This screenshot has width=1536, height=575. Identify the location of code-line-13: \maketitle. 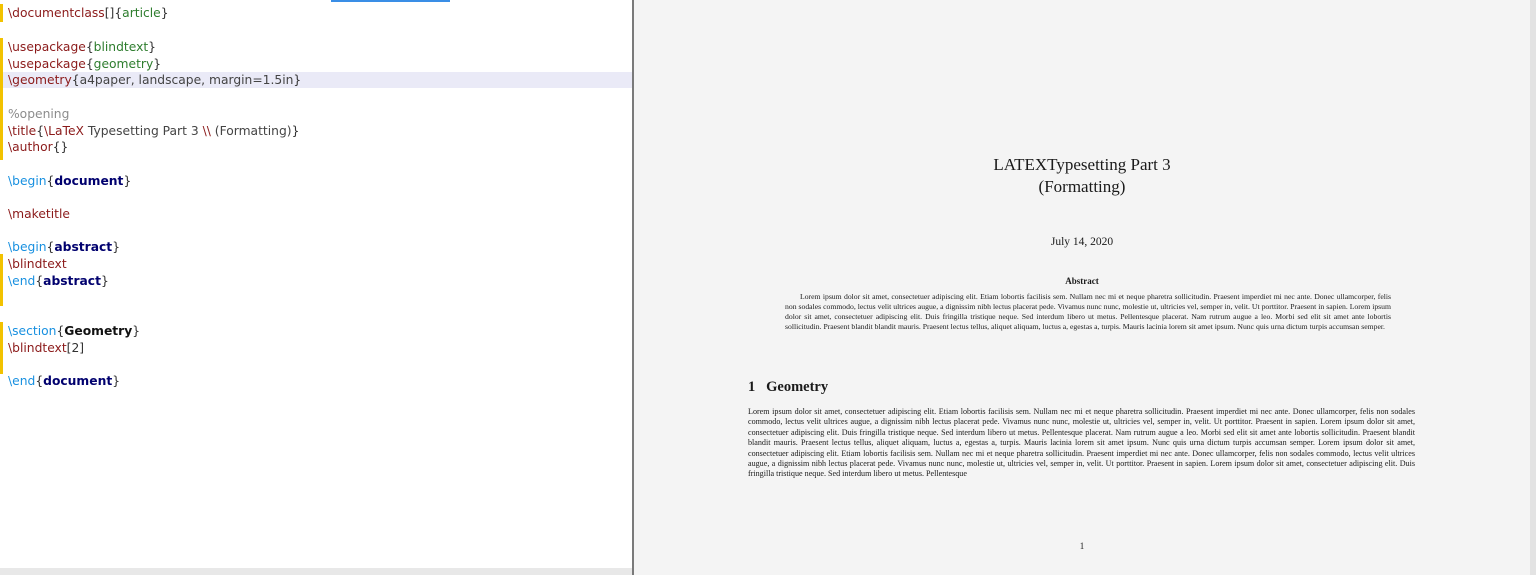
(39, 214).